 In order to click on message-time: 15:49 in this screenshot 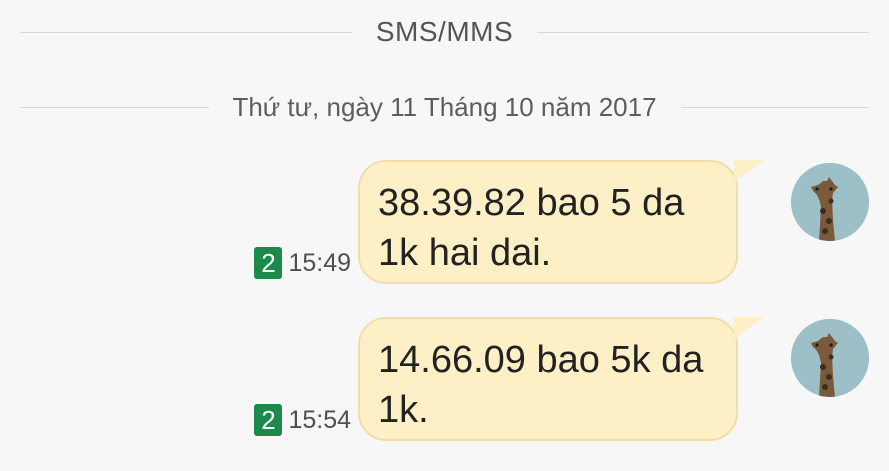, I will do `click(319, 262)`.